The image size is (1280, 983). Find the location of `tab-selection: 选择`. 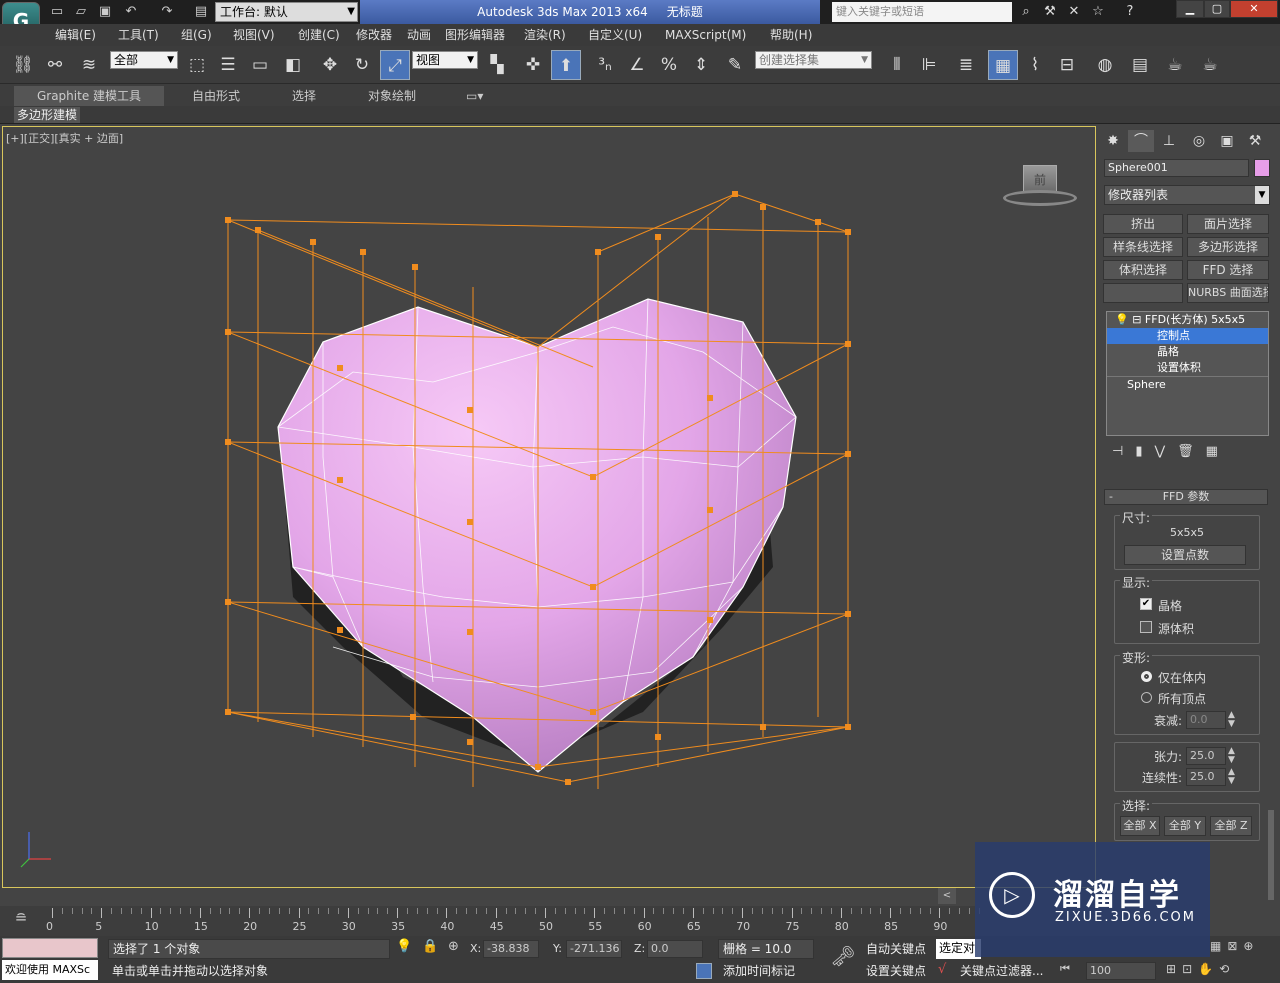

tab-selection: 选择 is located at coordinates (304, 96).